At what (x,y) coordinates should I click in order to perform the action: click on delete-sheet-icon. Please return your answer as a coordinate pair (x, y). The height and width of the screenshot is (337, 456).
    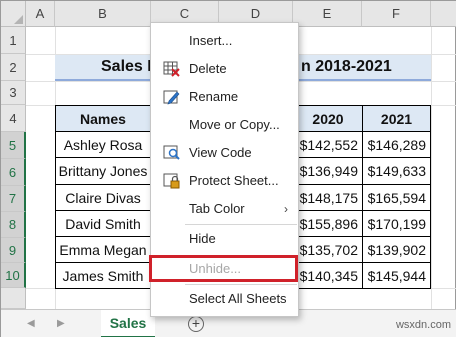
    Looking at the image, I should click on (171, 69).